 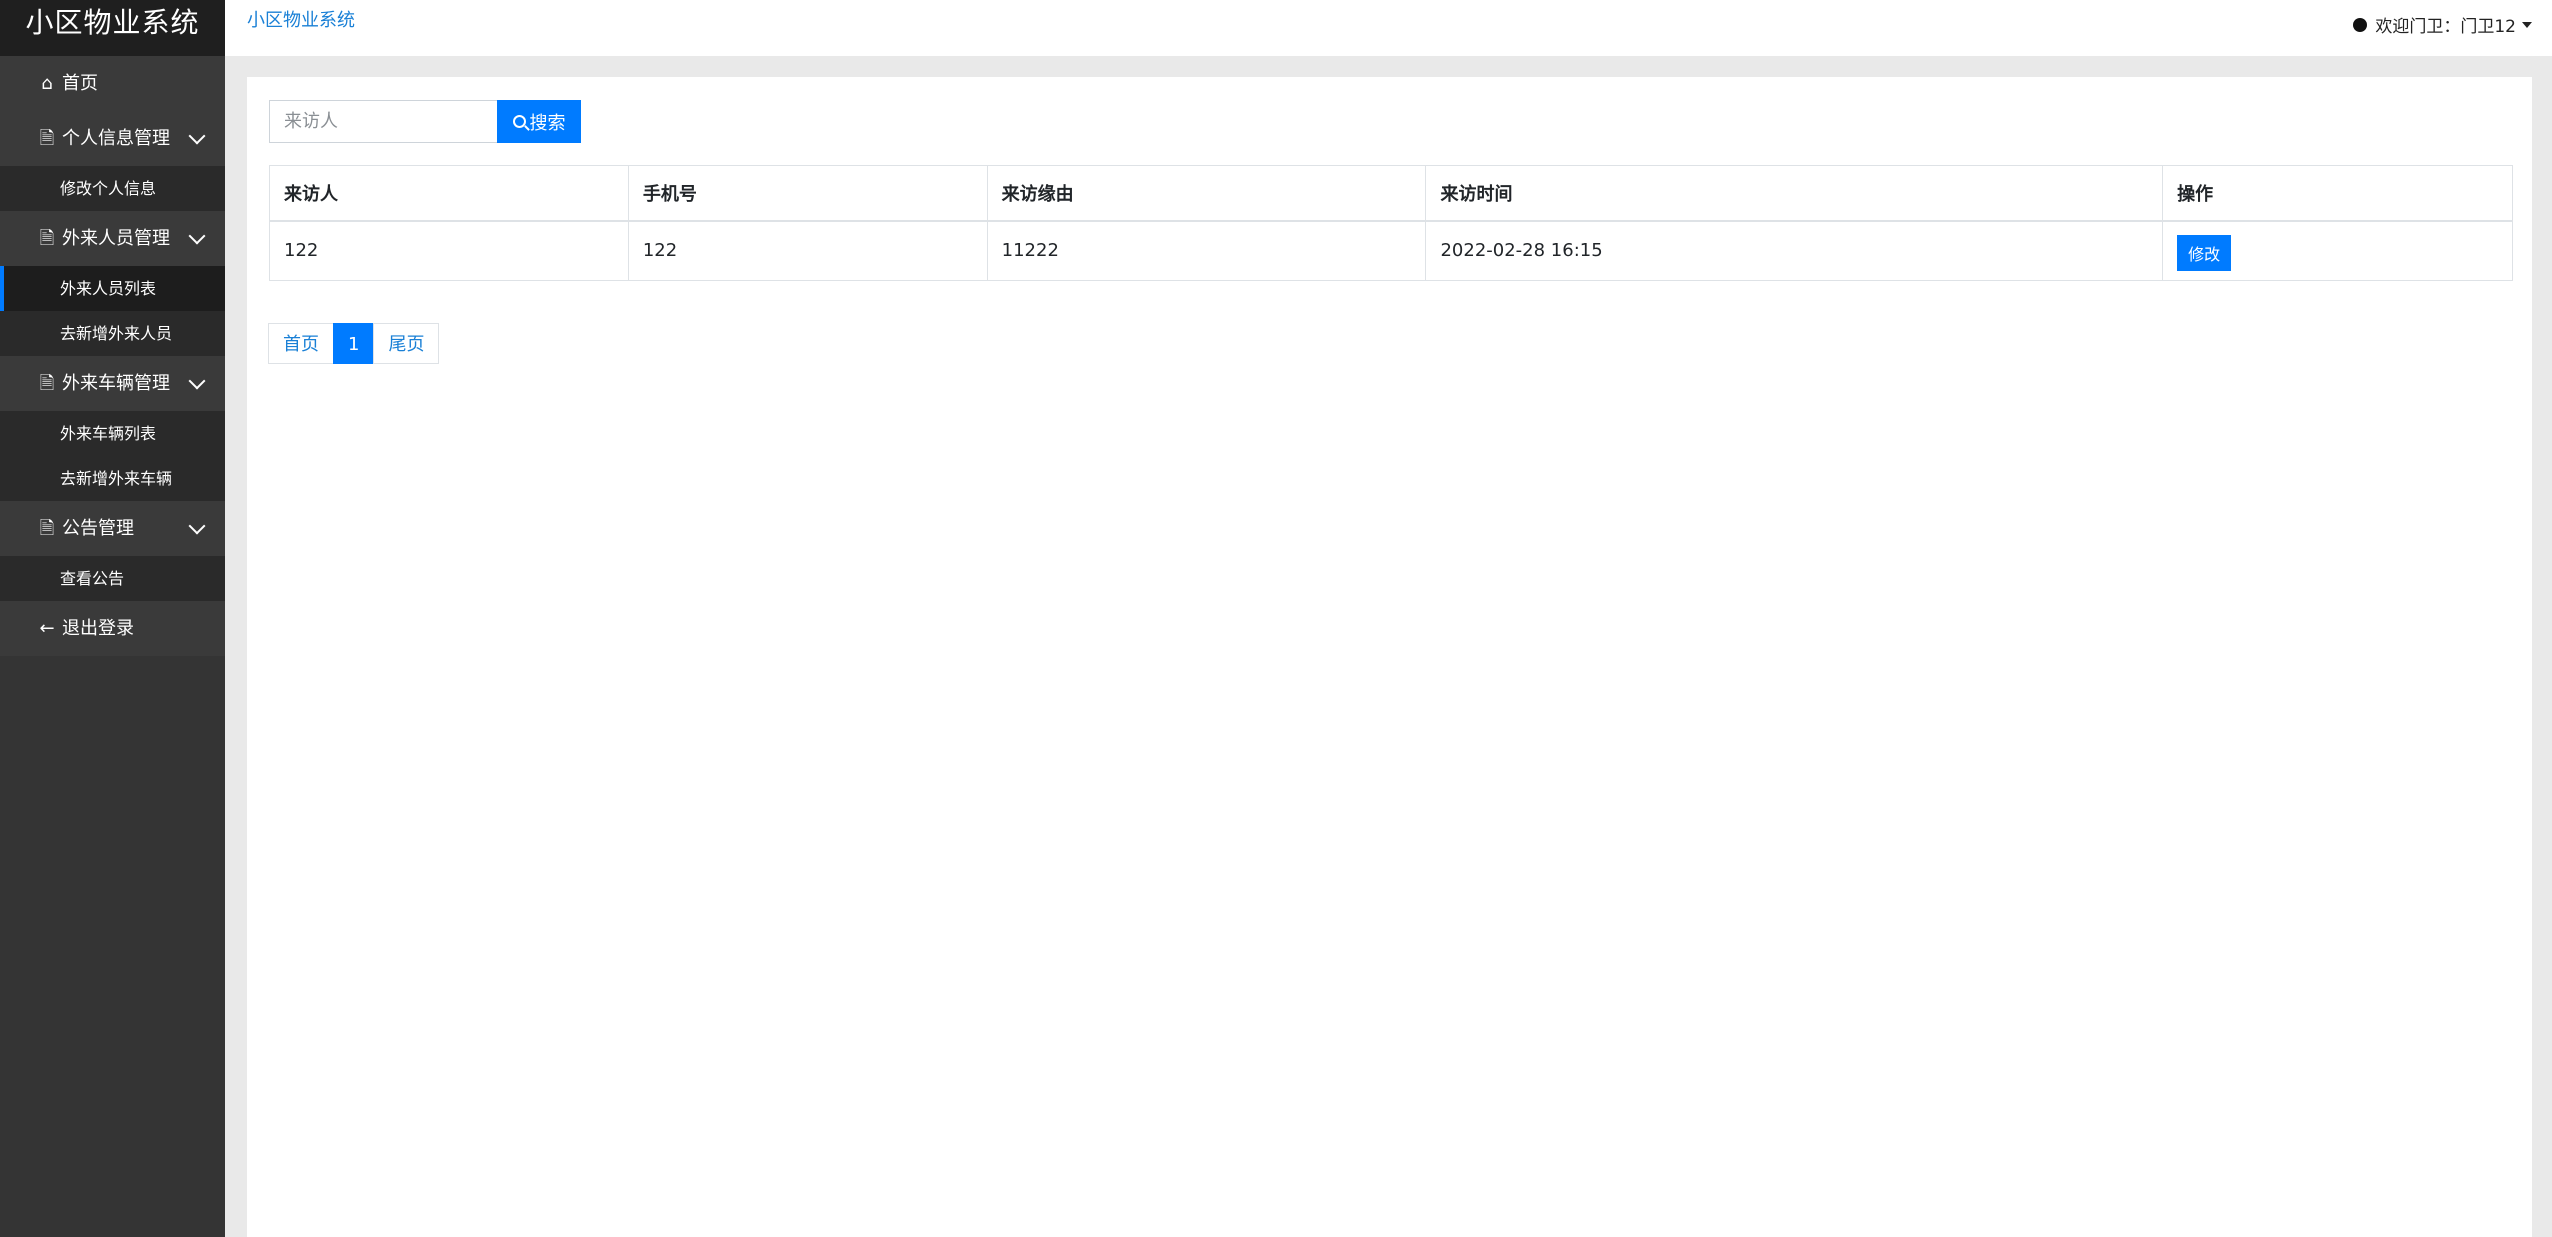 I want to click on sidebar-group-visitor-management: 🗎 外来人员管理, so click(x=112, y=238).